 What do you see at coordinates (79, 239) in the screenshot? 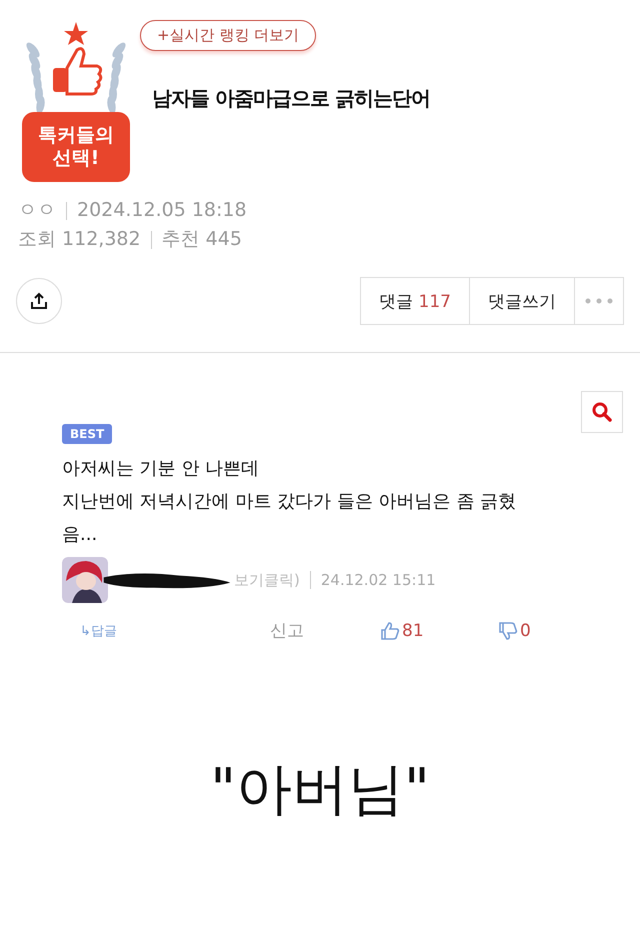
I see `view-count: 조회 112,382` at bounding box center [79, 239].